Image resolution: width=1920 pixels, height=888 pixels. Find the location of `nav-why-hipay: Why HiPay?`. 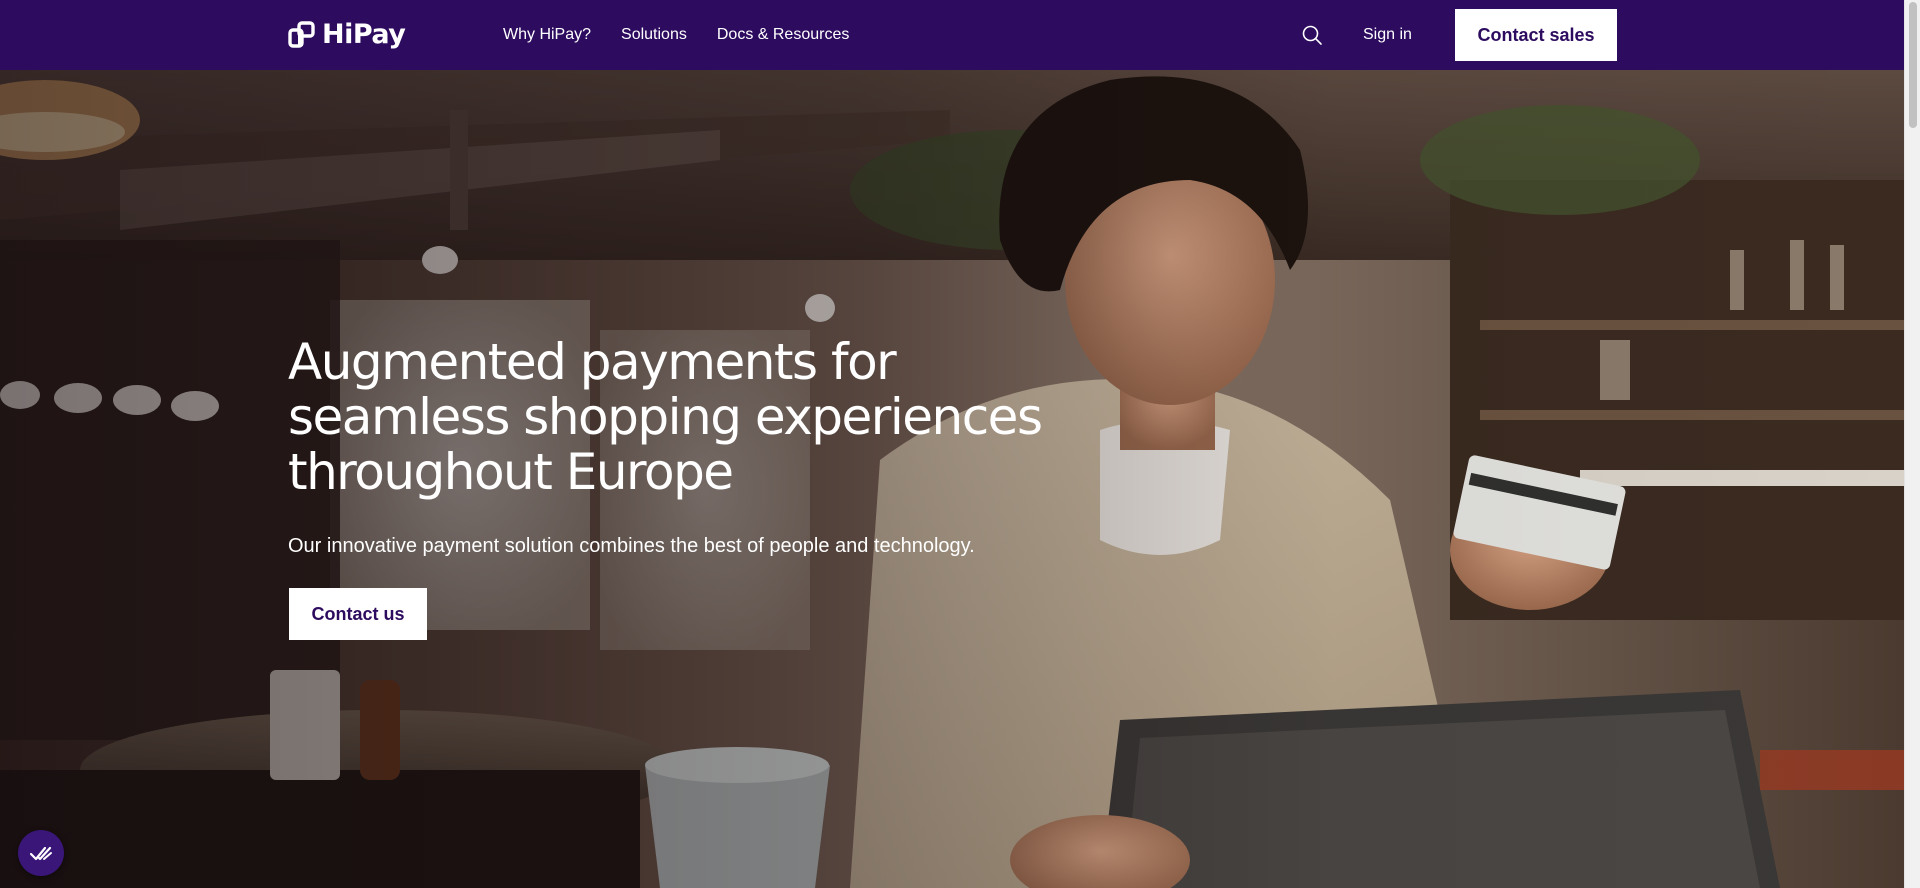

nav-why-hipay: Why HiPay? is located at coordinates (547, 35).